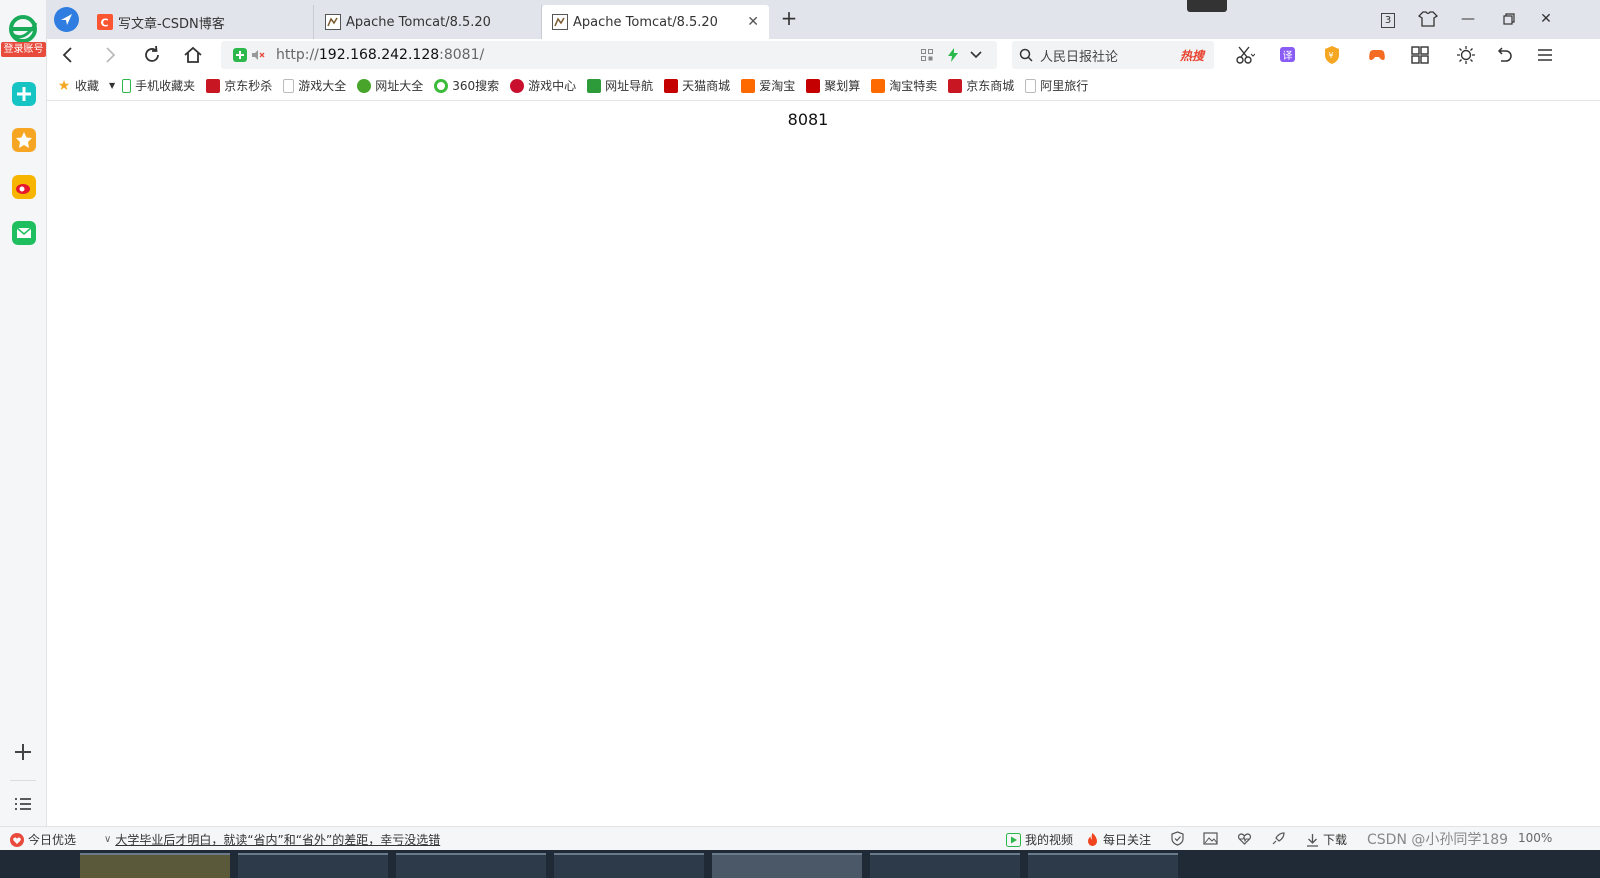 The image size is (1600, 878). What do you see at coordinates (789, 19) in the screenshot?
I see `new-tab-button: +` at bounding box center [789, 19].